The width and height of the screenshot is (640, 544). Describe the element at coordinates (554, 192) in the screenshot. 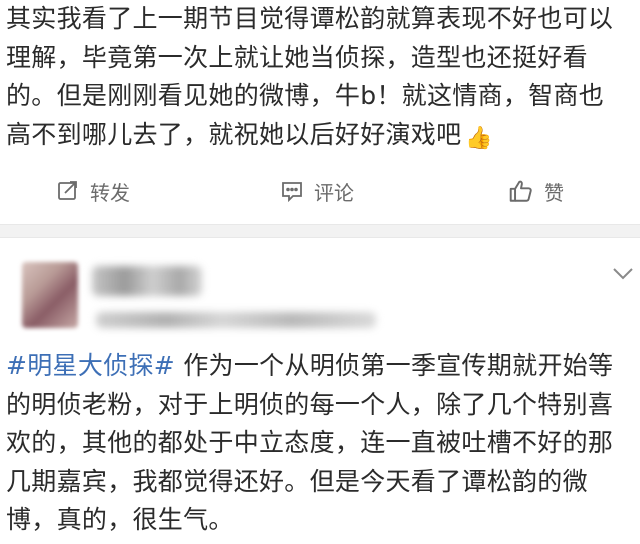

I see `like-label: 赞` at that location.